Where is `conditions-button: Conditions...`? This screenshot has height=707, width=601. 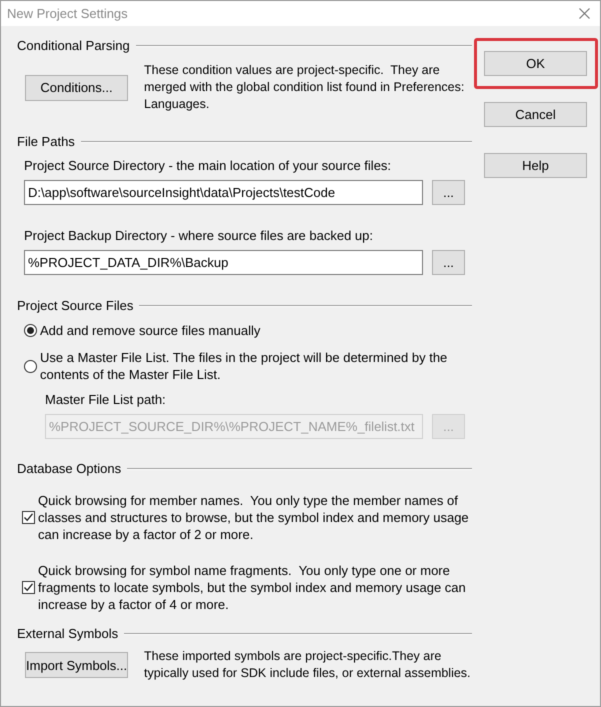
conditions-button: Conditions... is located at coordinates (76, 87).